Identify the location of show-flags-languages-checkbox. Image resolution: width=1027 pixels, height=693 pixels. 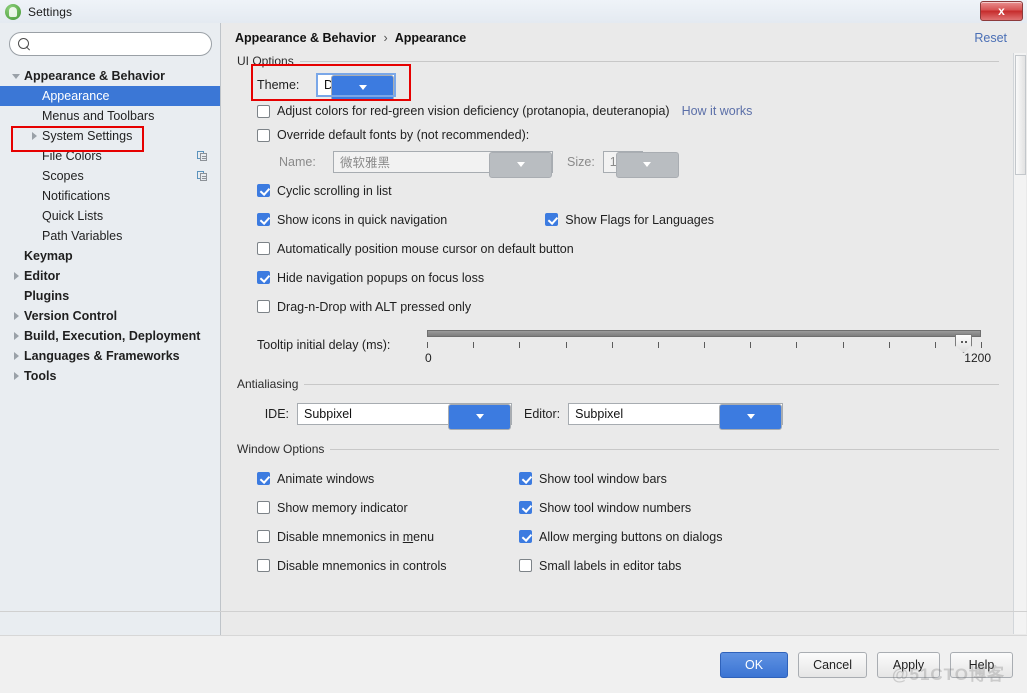
(552, 219).